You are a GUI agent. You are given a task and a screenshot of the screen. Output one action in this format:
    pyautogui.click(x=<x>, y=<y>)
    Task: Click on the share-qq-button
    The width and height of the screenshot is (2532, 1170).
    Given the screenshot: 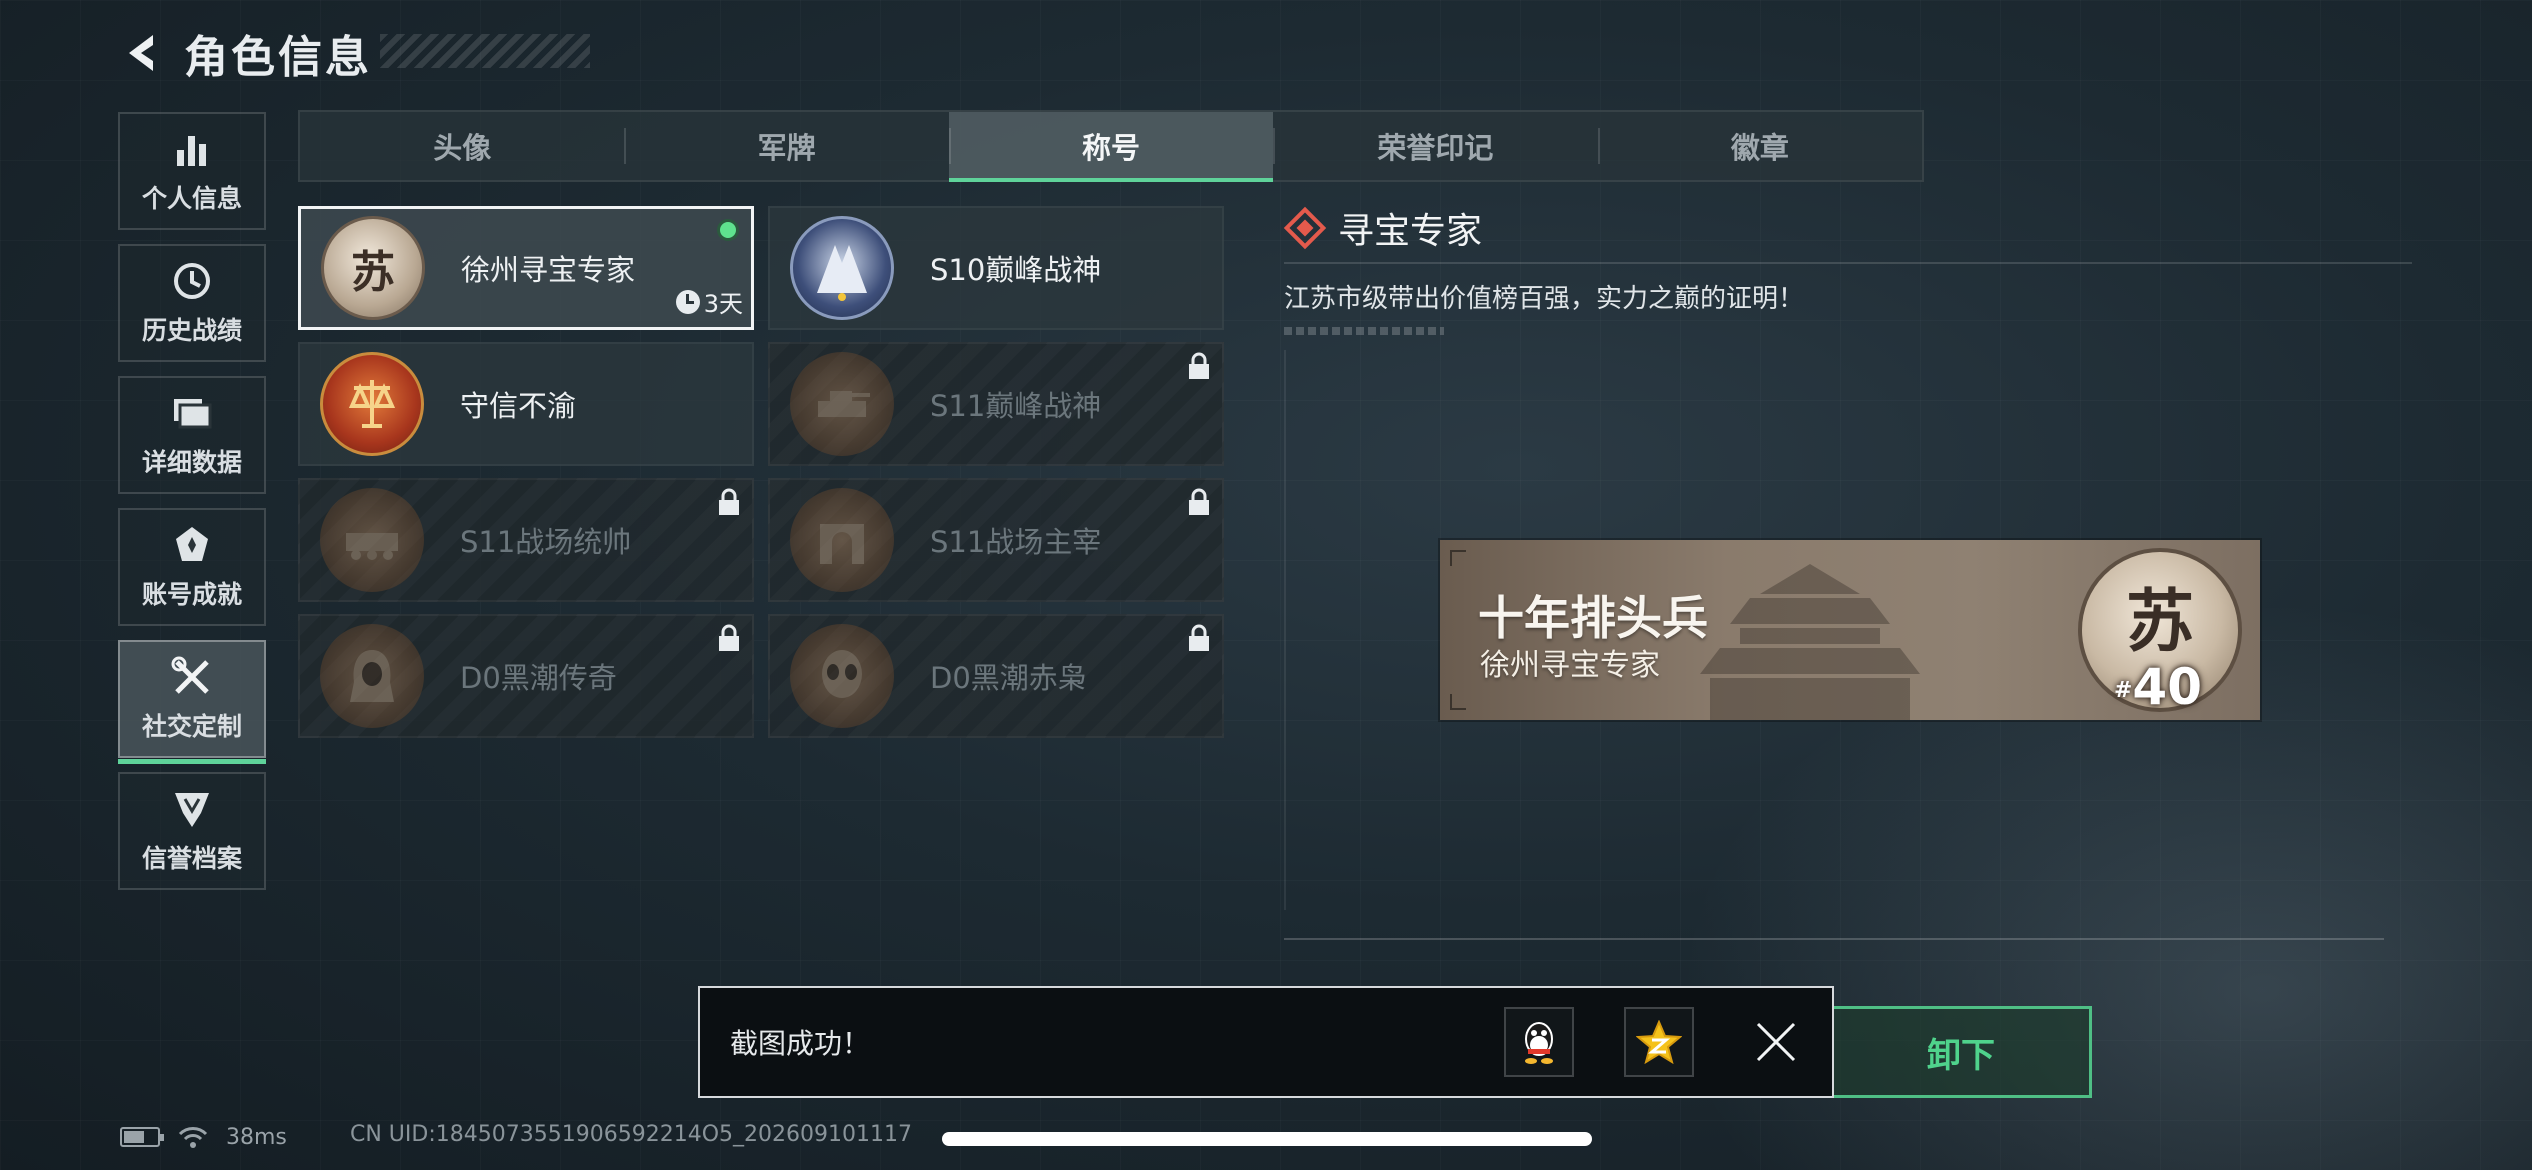 What is the action you would take?
    pyautogui.click(x=1539, y=1042)
    